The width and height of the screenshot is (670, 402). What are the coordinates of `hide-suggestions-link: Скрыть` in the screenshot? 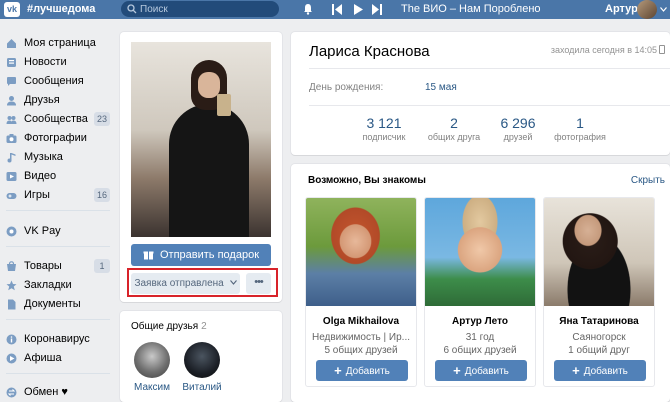 It's located at (648, 180).